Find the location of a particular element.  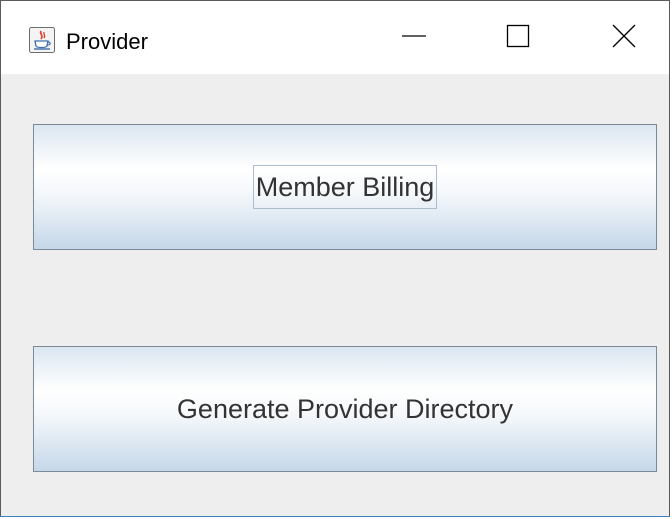

maximize-button is located at coordinates (518, 38).